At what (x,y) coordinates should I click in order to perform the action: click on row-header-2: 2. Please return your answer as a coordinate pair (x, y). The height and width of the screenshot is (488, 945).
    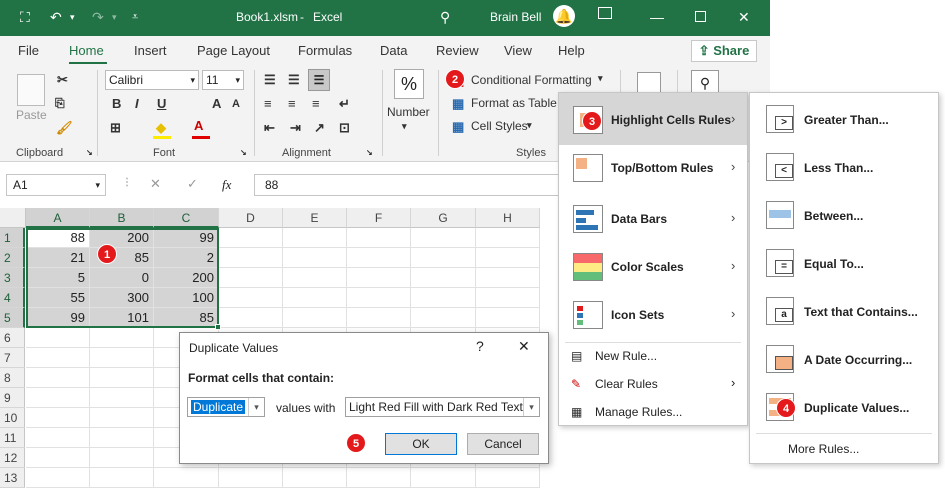
    Looking at the image, I should click on (12, 258).